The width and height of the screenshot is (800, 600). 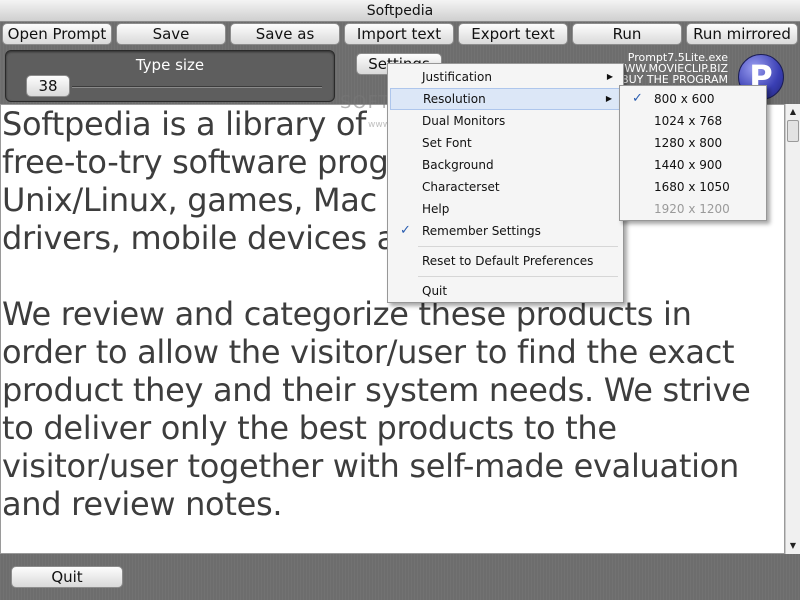 I want to click on save-button: Save, so click(x=171, y=34).